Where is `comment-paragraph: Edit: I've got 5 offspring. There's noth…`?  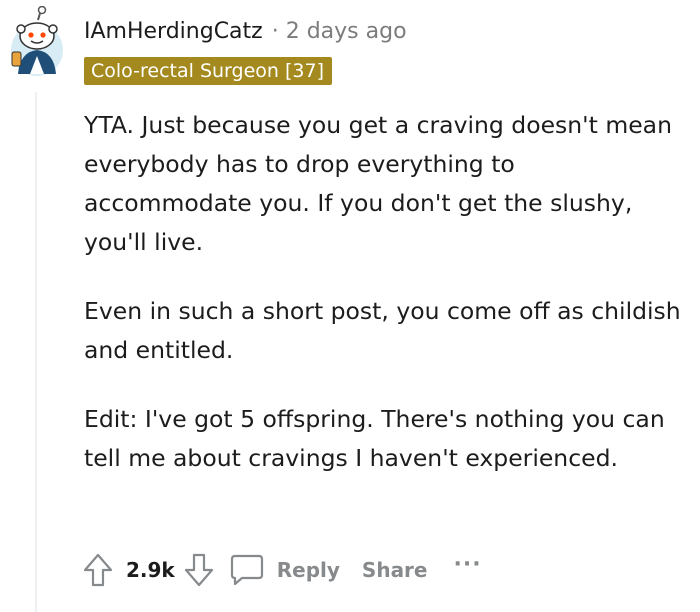 comment-paragraph: Edit: I've got 5 offspring. There's noth… is located at coordinates (374, 438).